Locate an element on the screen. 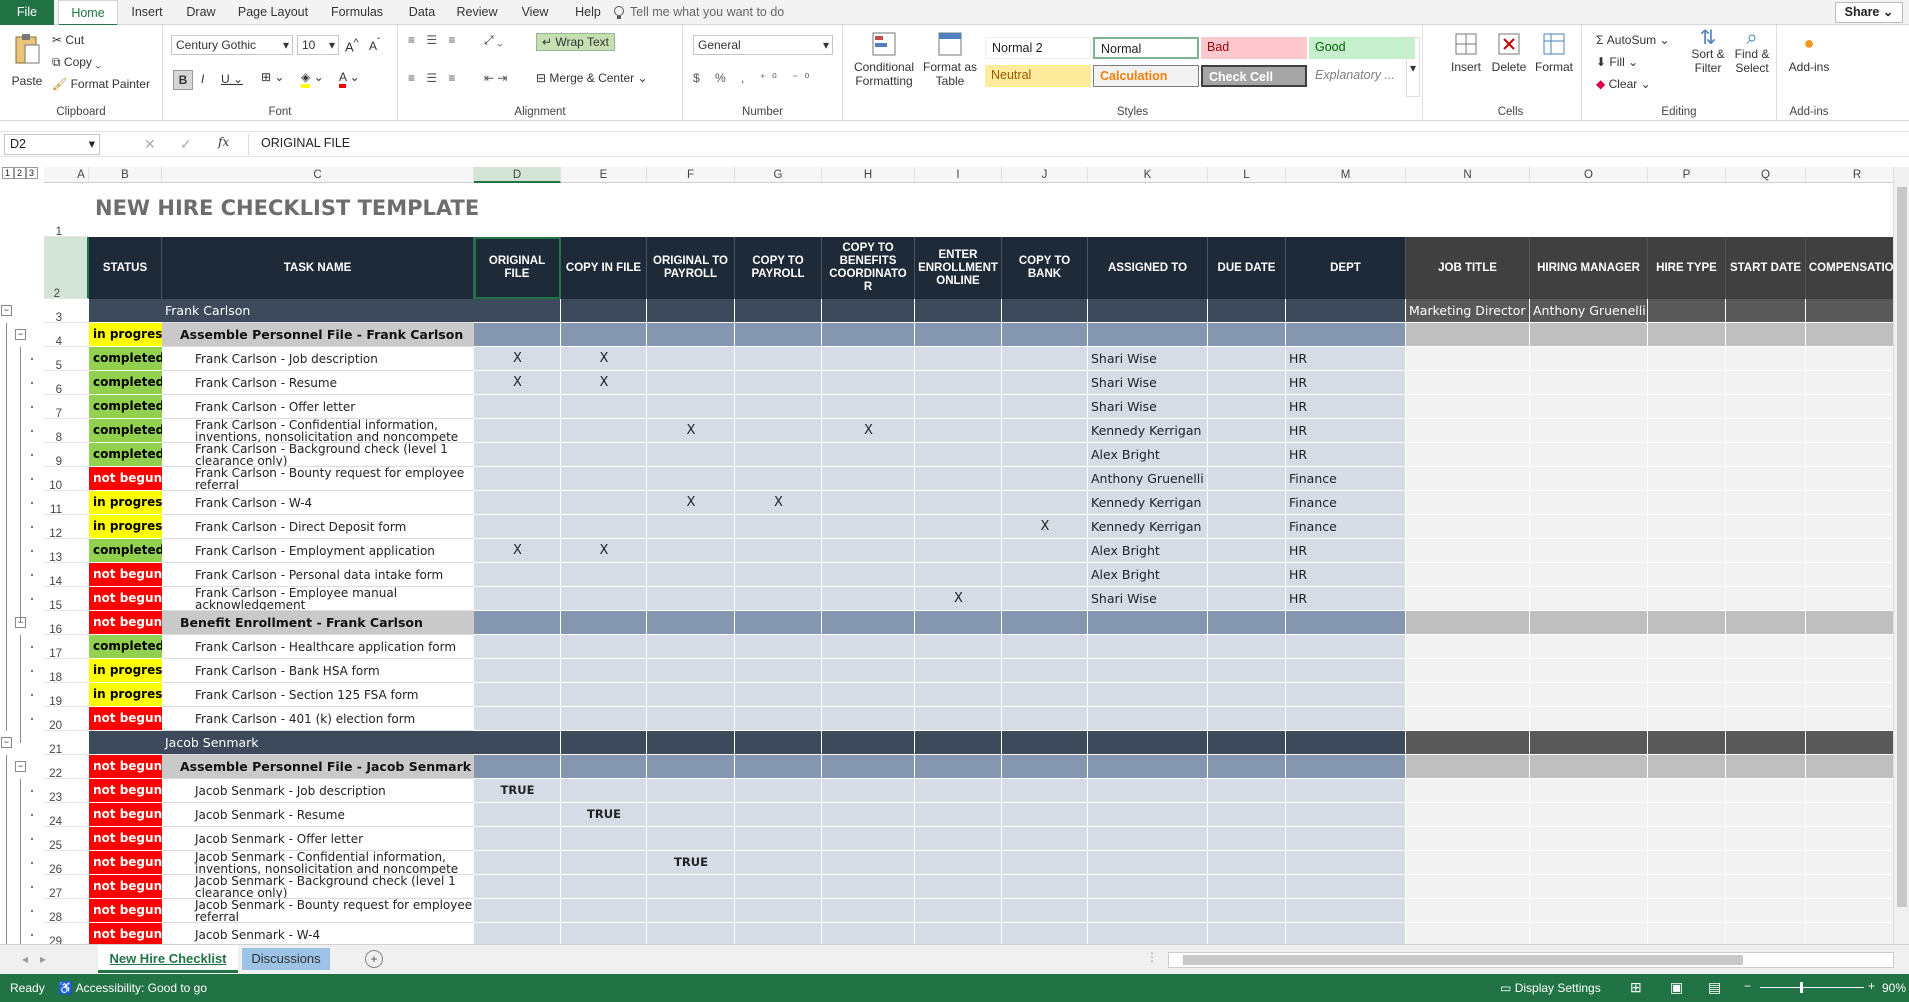 The height and width of the screenshot is (1002, 1909). display-settings-button: ▭ Display Settings is located at coordinates (1550, 988).